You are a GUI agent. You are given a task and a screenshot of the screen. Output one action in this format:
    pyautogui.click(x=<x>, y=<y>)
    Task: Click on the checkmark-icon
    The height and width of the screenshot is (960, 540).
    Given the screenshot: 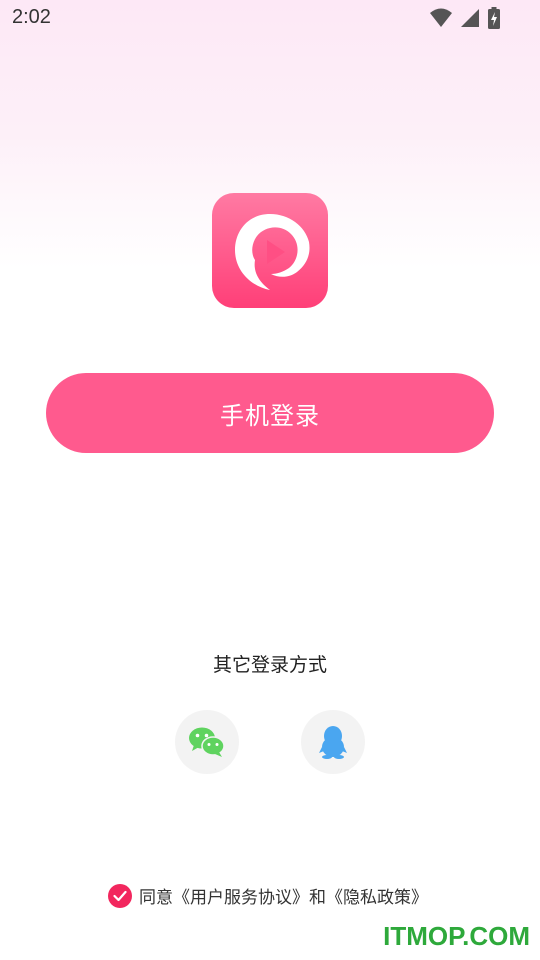 What is the action you would take?
    pyautogui.click(x=120, y=895)
    